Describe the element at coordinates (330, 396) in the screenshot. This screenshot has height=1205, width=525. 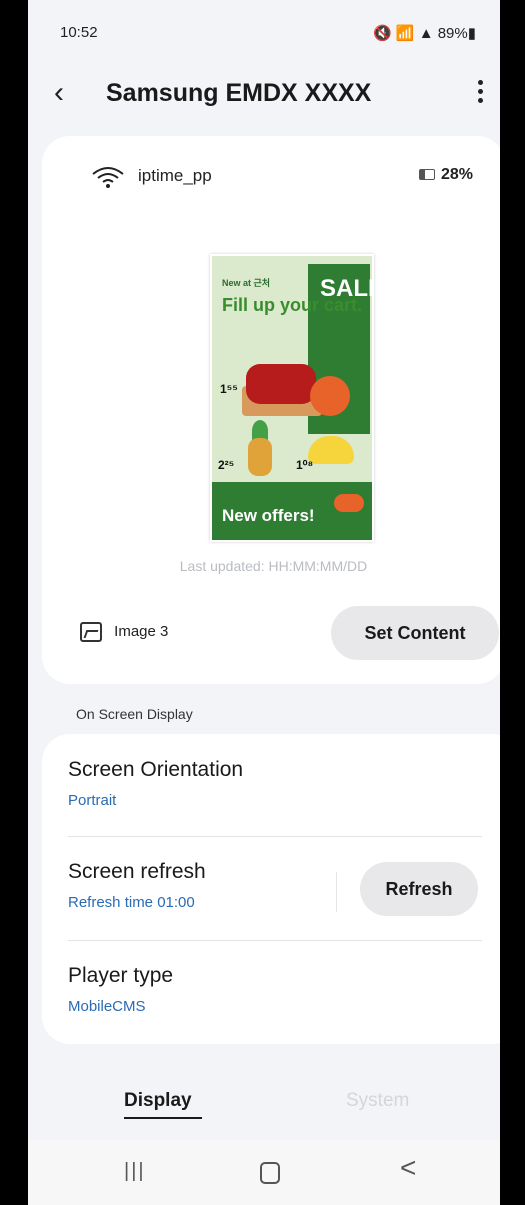
I see `poster-badge` at that location.